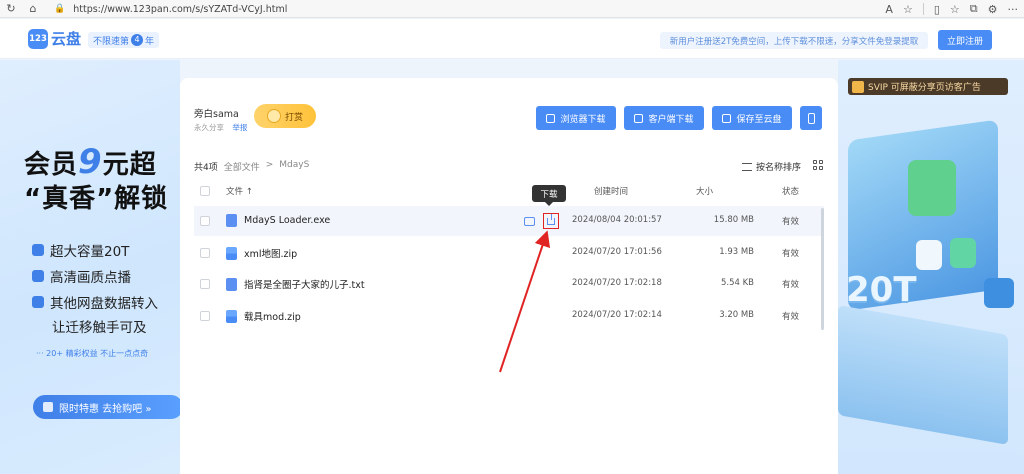 This screenshot has width=1024, height=474. I want to click on table-header: 文件 ↑ 创建时间 大小 状态, so click(509, 191).